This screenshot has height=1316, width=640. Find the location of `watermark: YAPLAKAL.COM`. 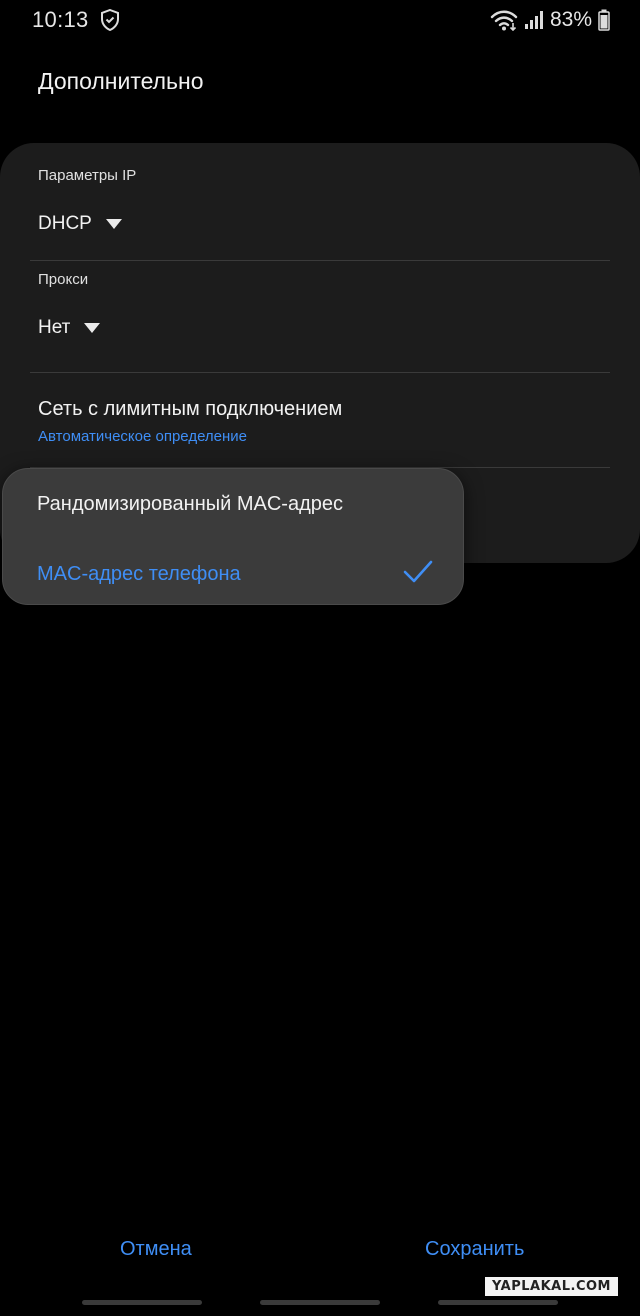

watermark: YAPLAKAL.COM is located at coordinates (551, 1286).